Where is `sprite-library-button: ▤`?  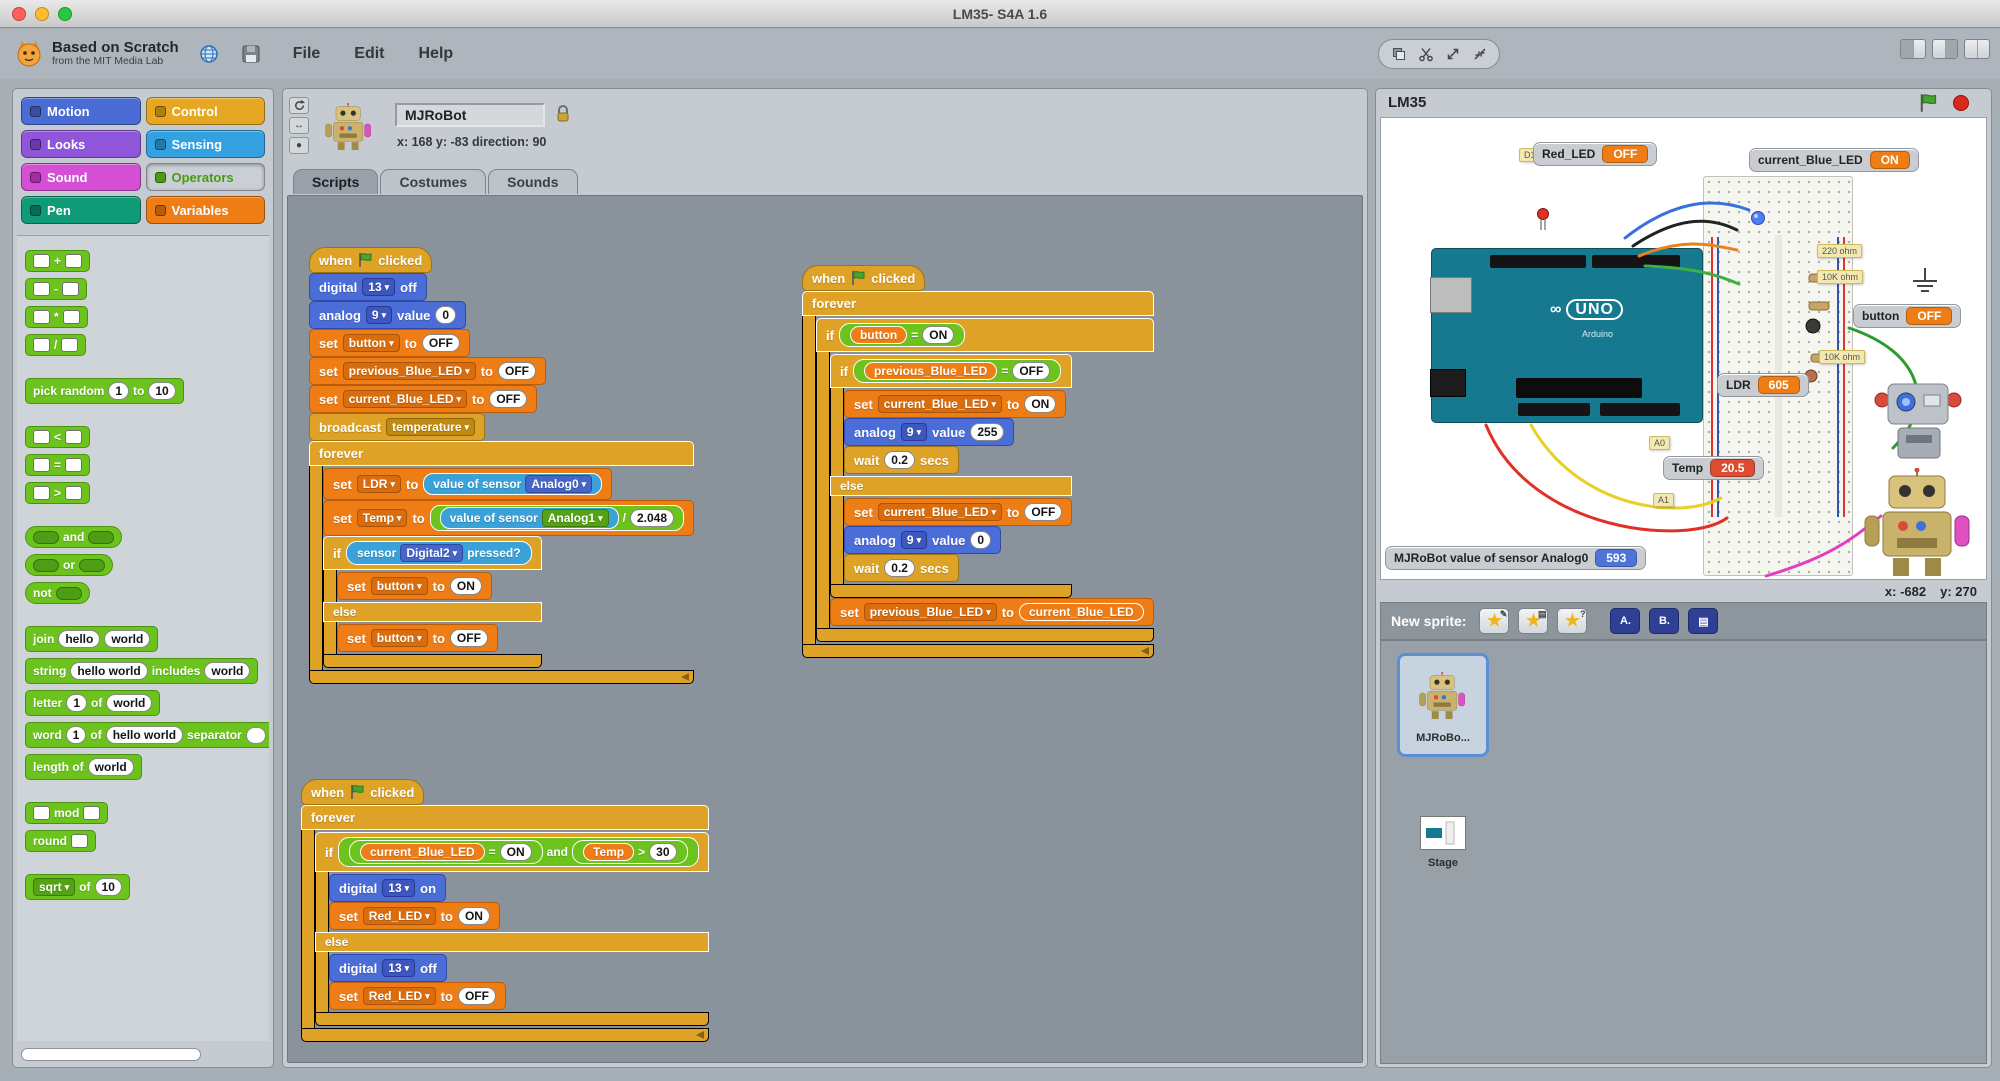 sprite-library-button: ▤ is located at coordinates (1703, 621).